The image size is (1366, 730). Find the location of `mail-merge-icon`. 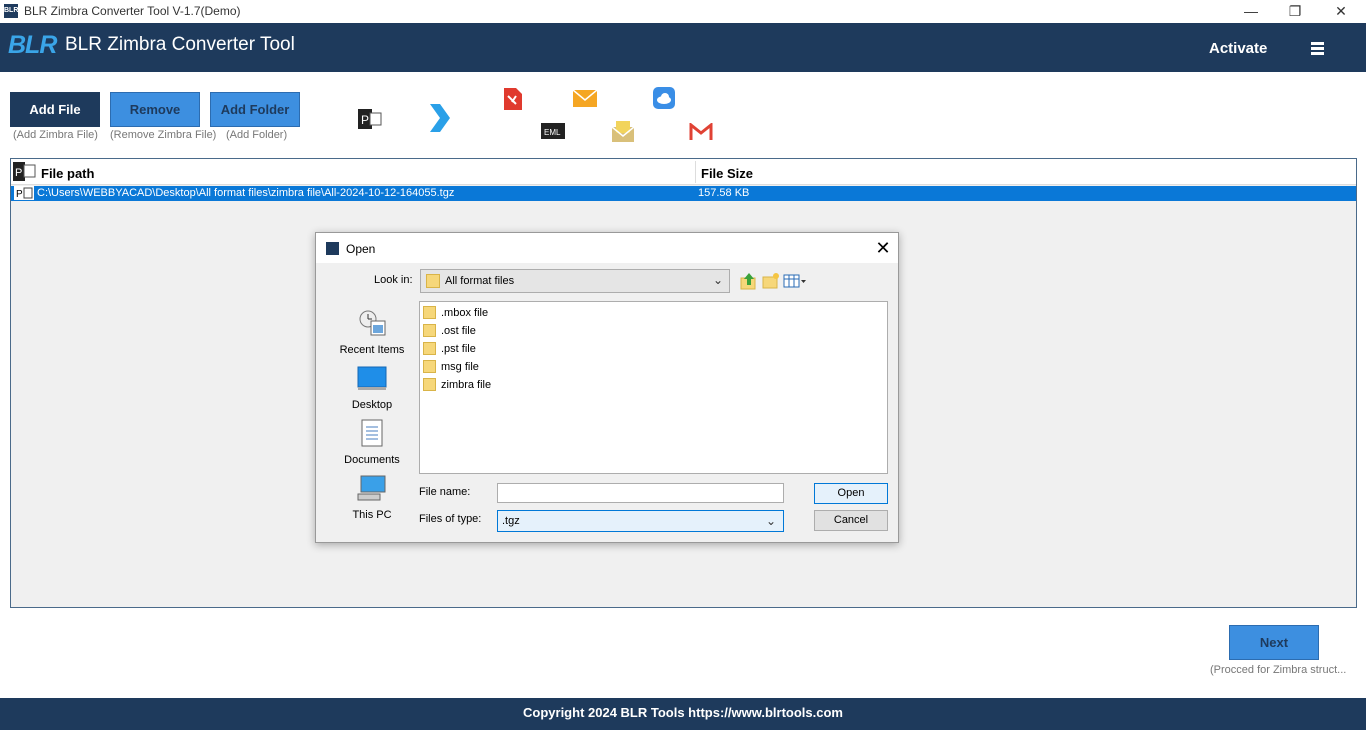

mail-merge-icon is located at coordinates (623, 131).